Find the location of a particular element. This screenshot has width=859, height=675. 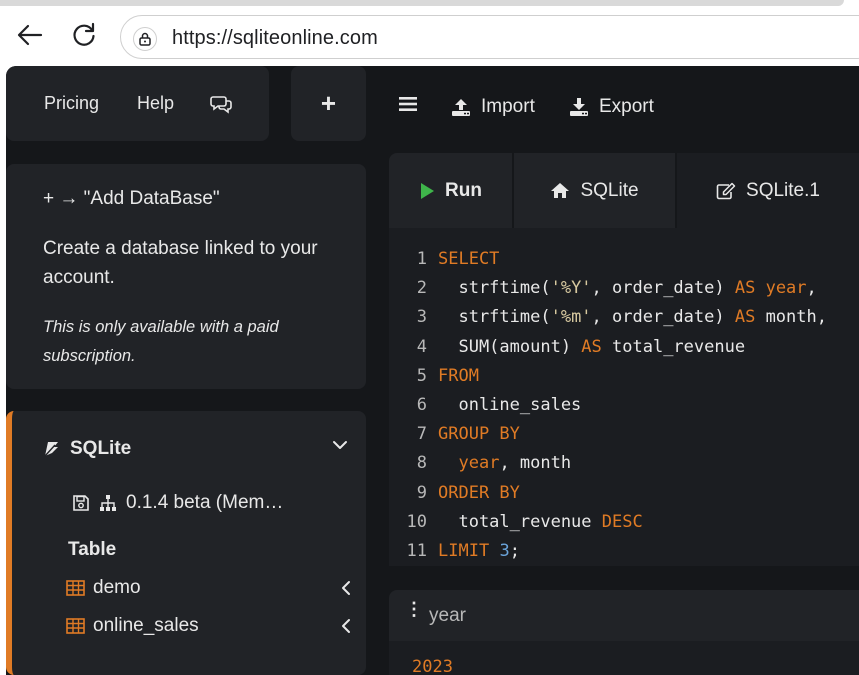

line-number: 7 is located at coordinates (421, 434).